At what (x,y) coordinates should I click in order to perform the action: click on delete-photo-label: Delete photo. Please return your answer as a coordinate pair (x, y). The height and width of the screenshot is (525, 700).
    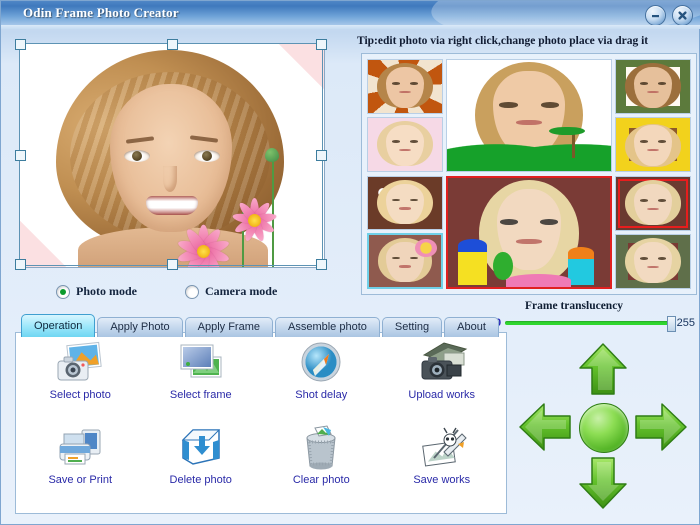
    Looking at the image, I should click on (200, 480).